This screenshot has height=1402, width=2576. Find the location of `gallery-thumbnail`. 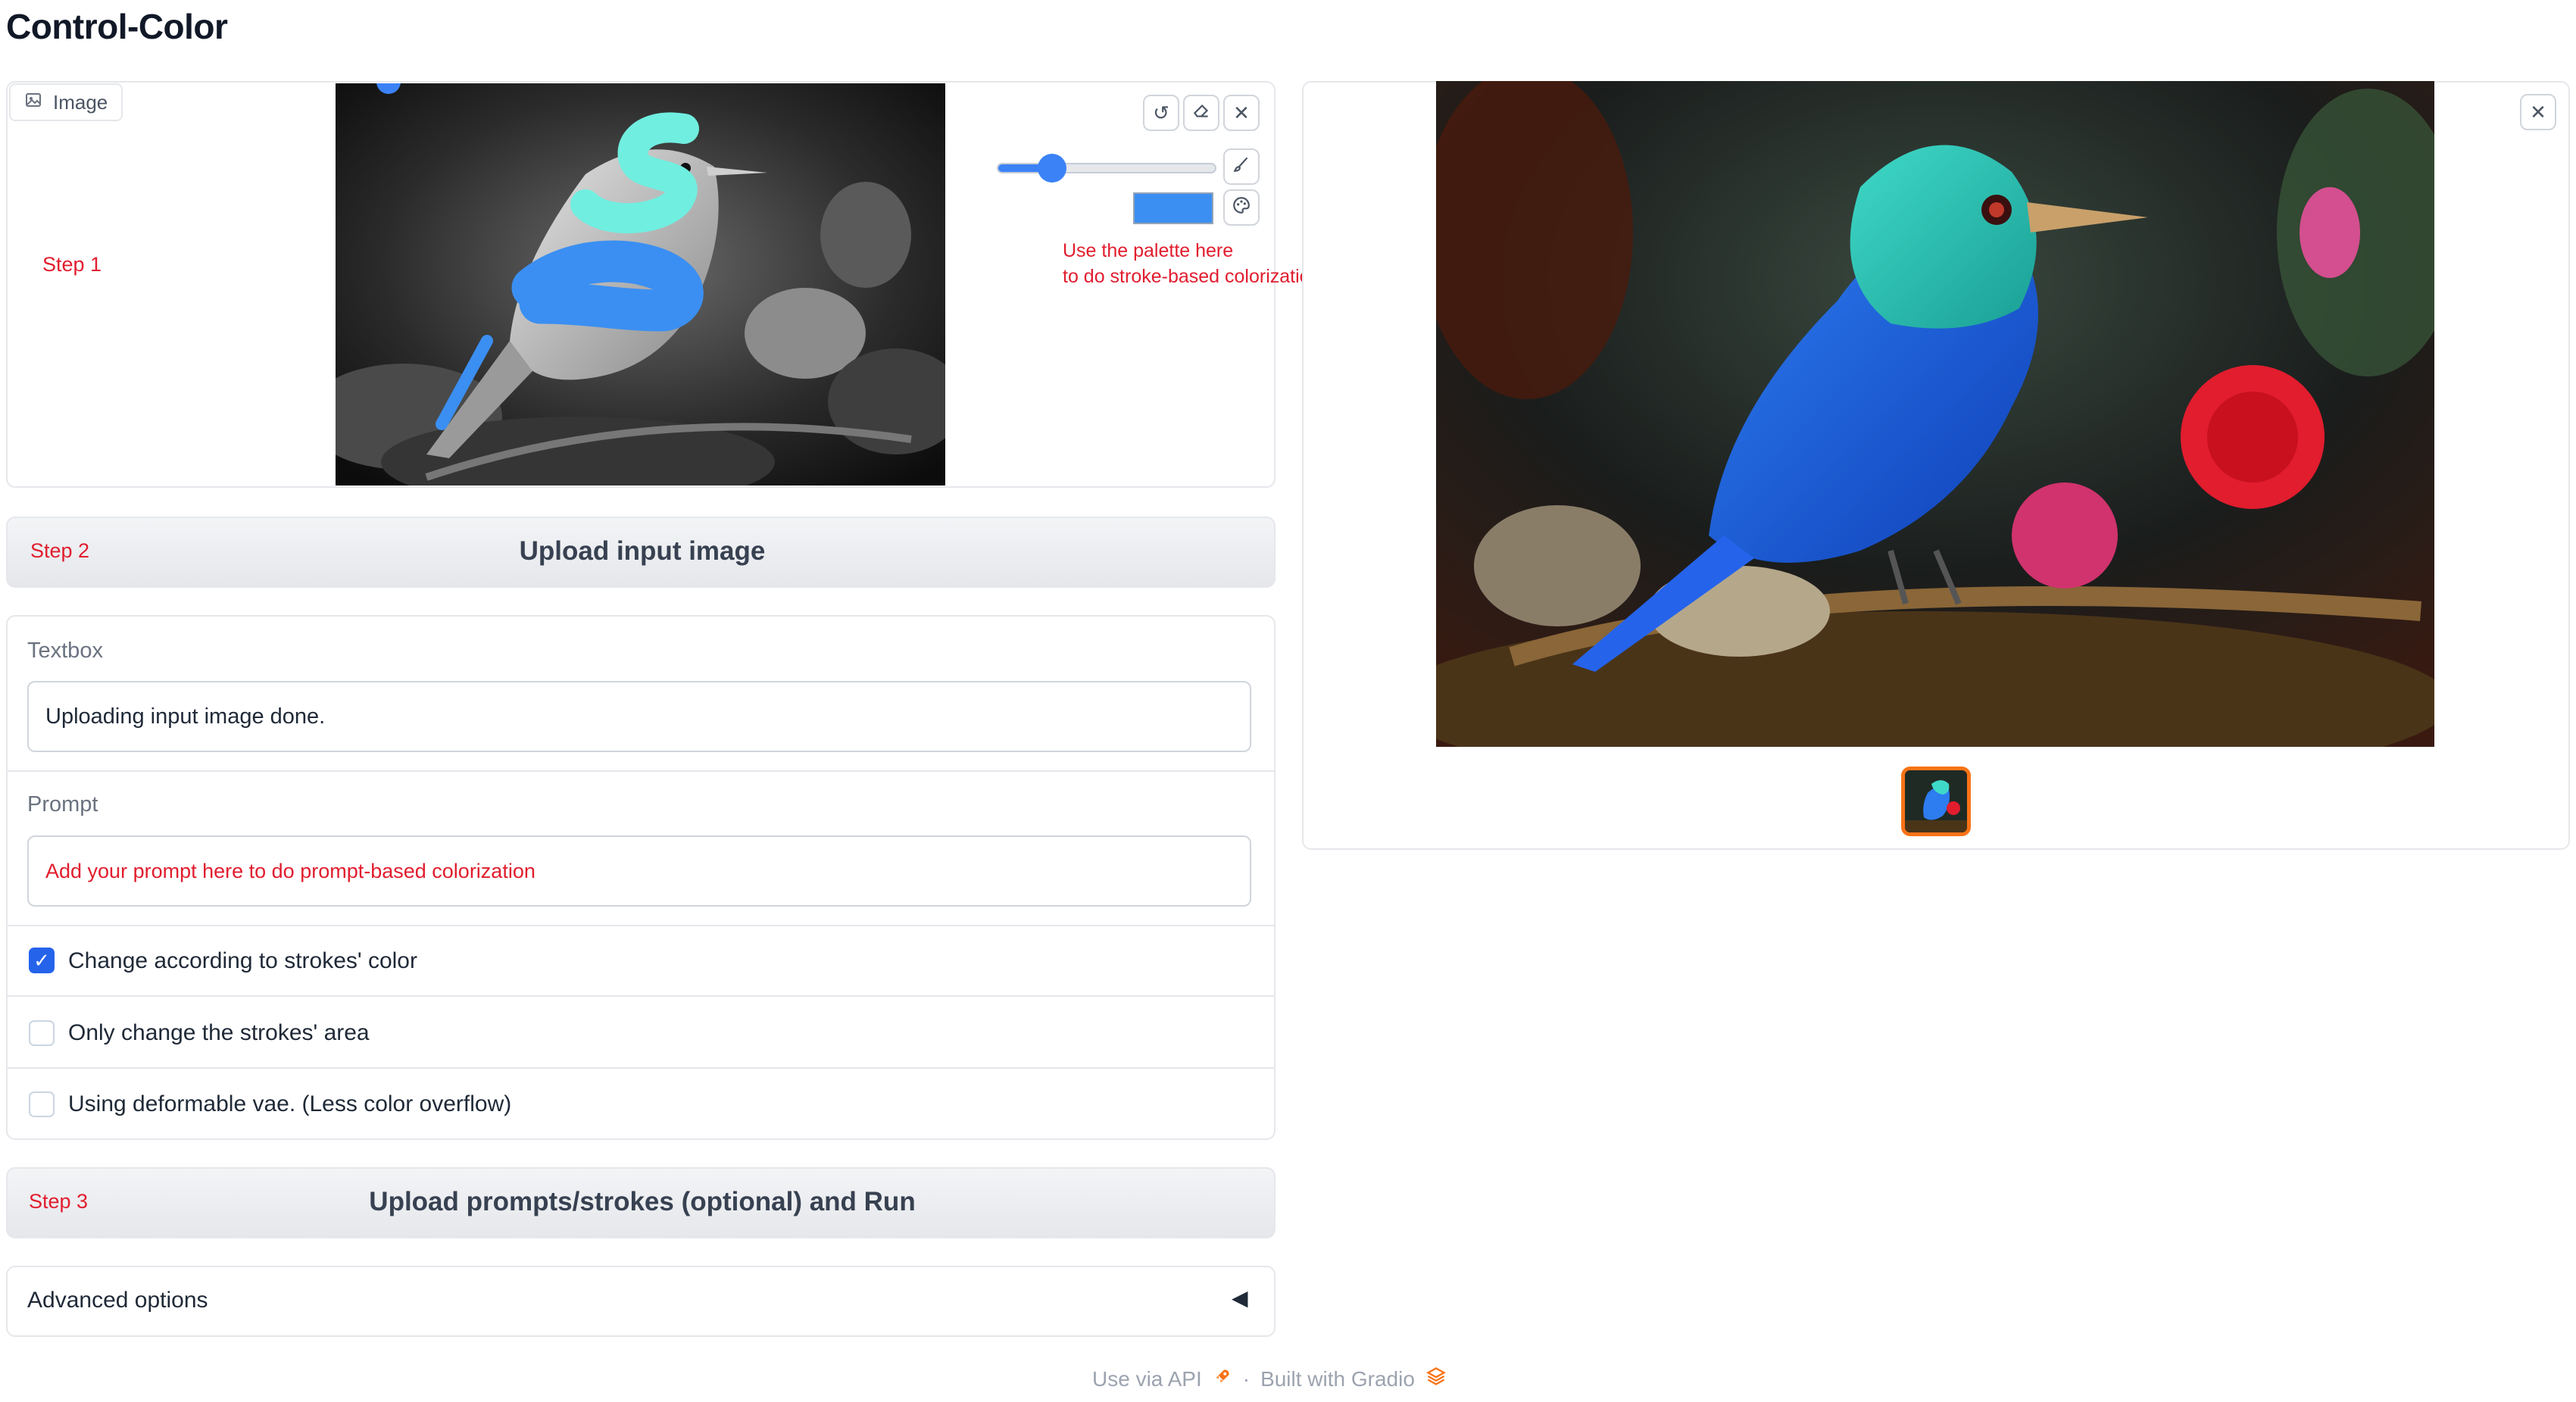

gallery-thumbnail is located at coordinates (1936, 801).